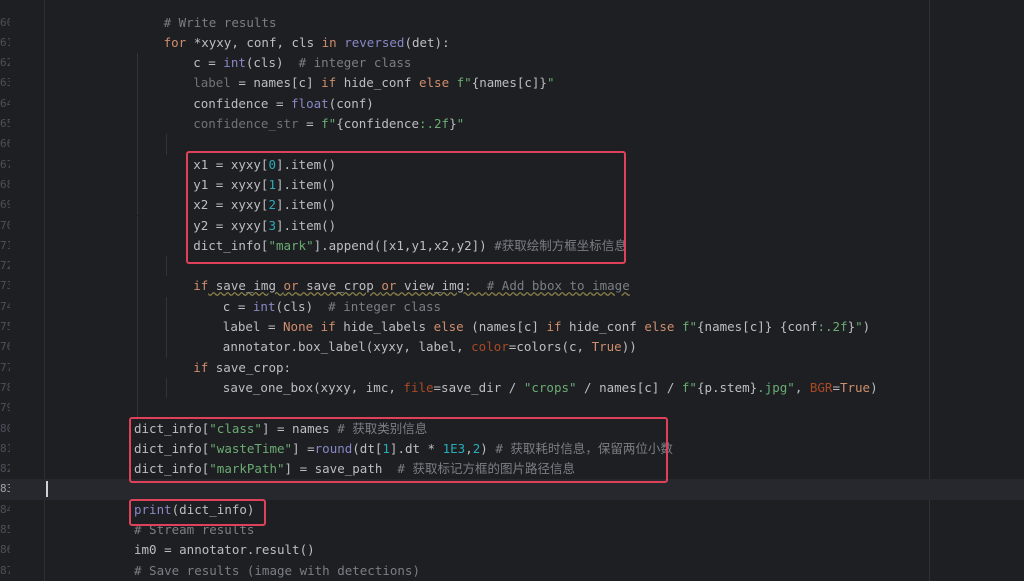  What do you see at coordinates (5, 123) in the screenshot?
I see `line-number: 65` at bounding box center [5, 123].